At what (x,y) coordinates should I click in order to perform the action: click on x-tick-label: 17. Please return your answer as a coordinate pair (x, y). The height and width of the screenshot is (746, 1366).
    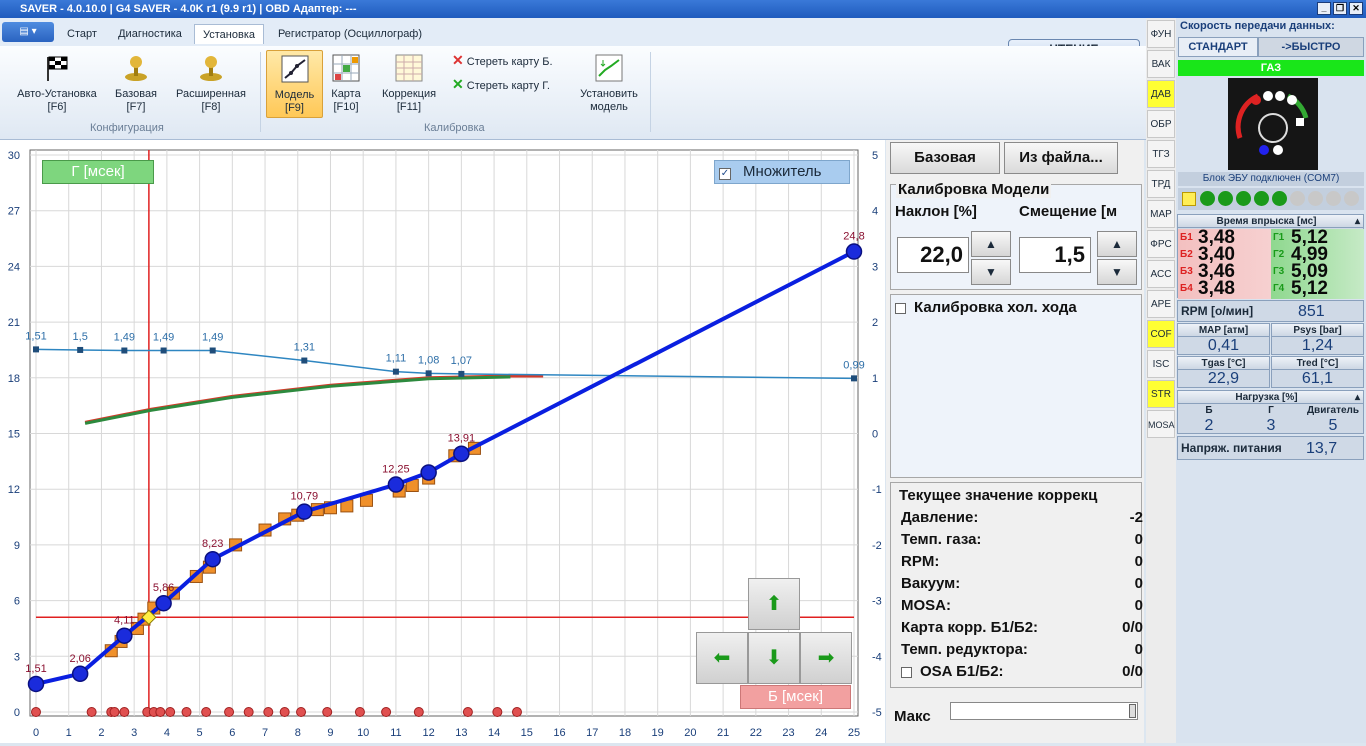
    Looking at the image, I should click on (592, 733).